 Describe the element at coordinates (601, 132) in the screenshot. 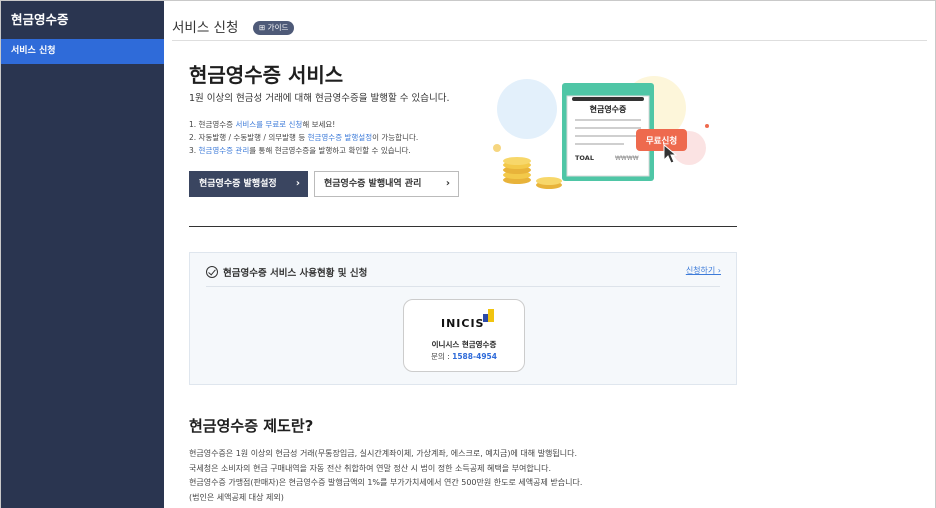

I see `receipt-illustration: 현금영수증 TOAL ₩₩₩₩ 무료신청` at that location.